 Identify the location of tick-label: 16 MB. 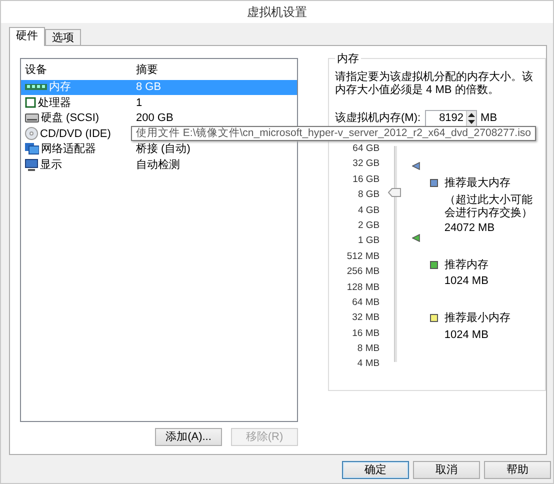
(366, 333).